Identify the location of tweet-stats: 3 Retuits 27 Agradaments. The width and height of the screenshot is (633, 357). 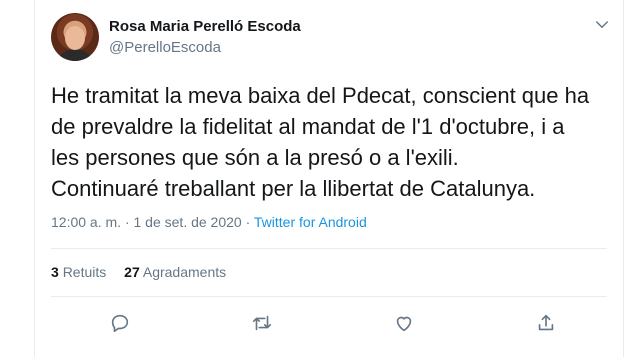
(145, 272).